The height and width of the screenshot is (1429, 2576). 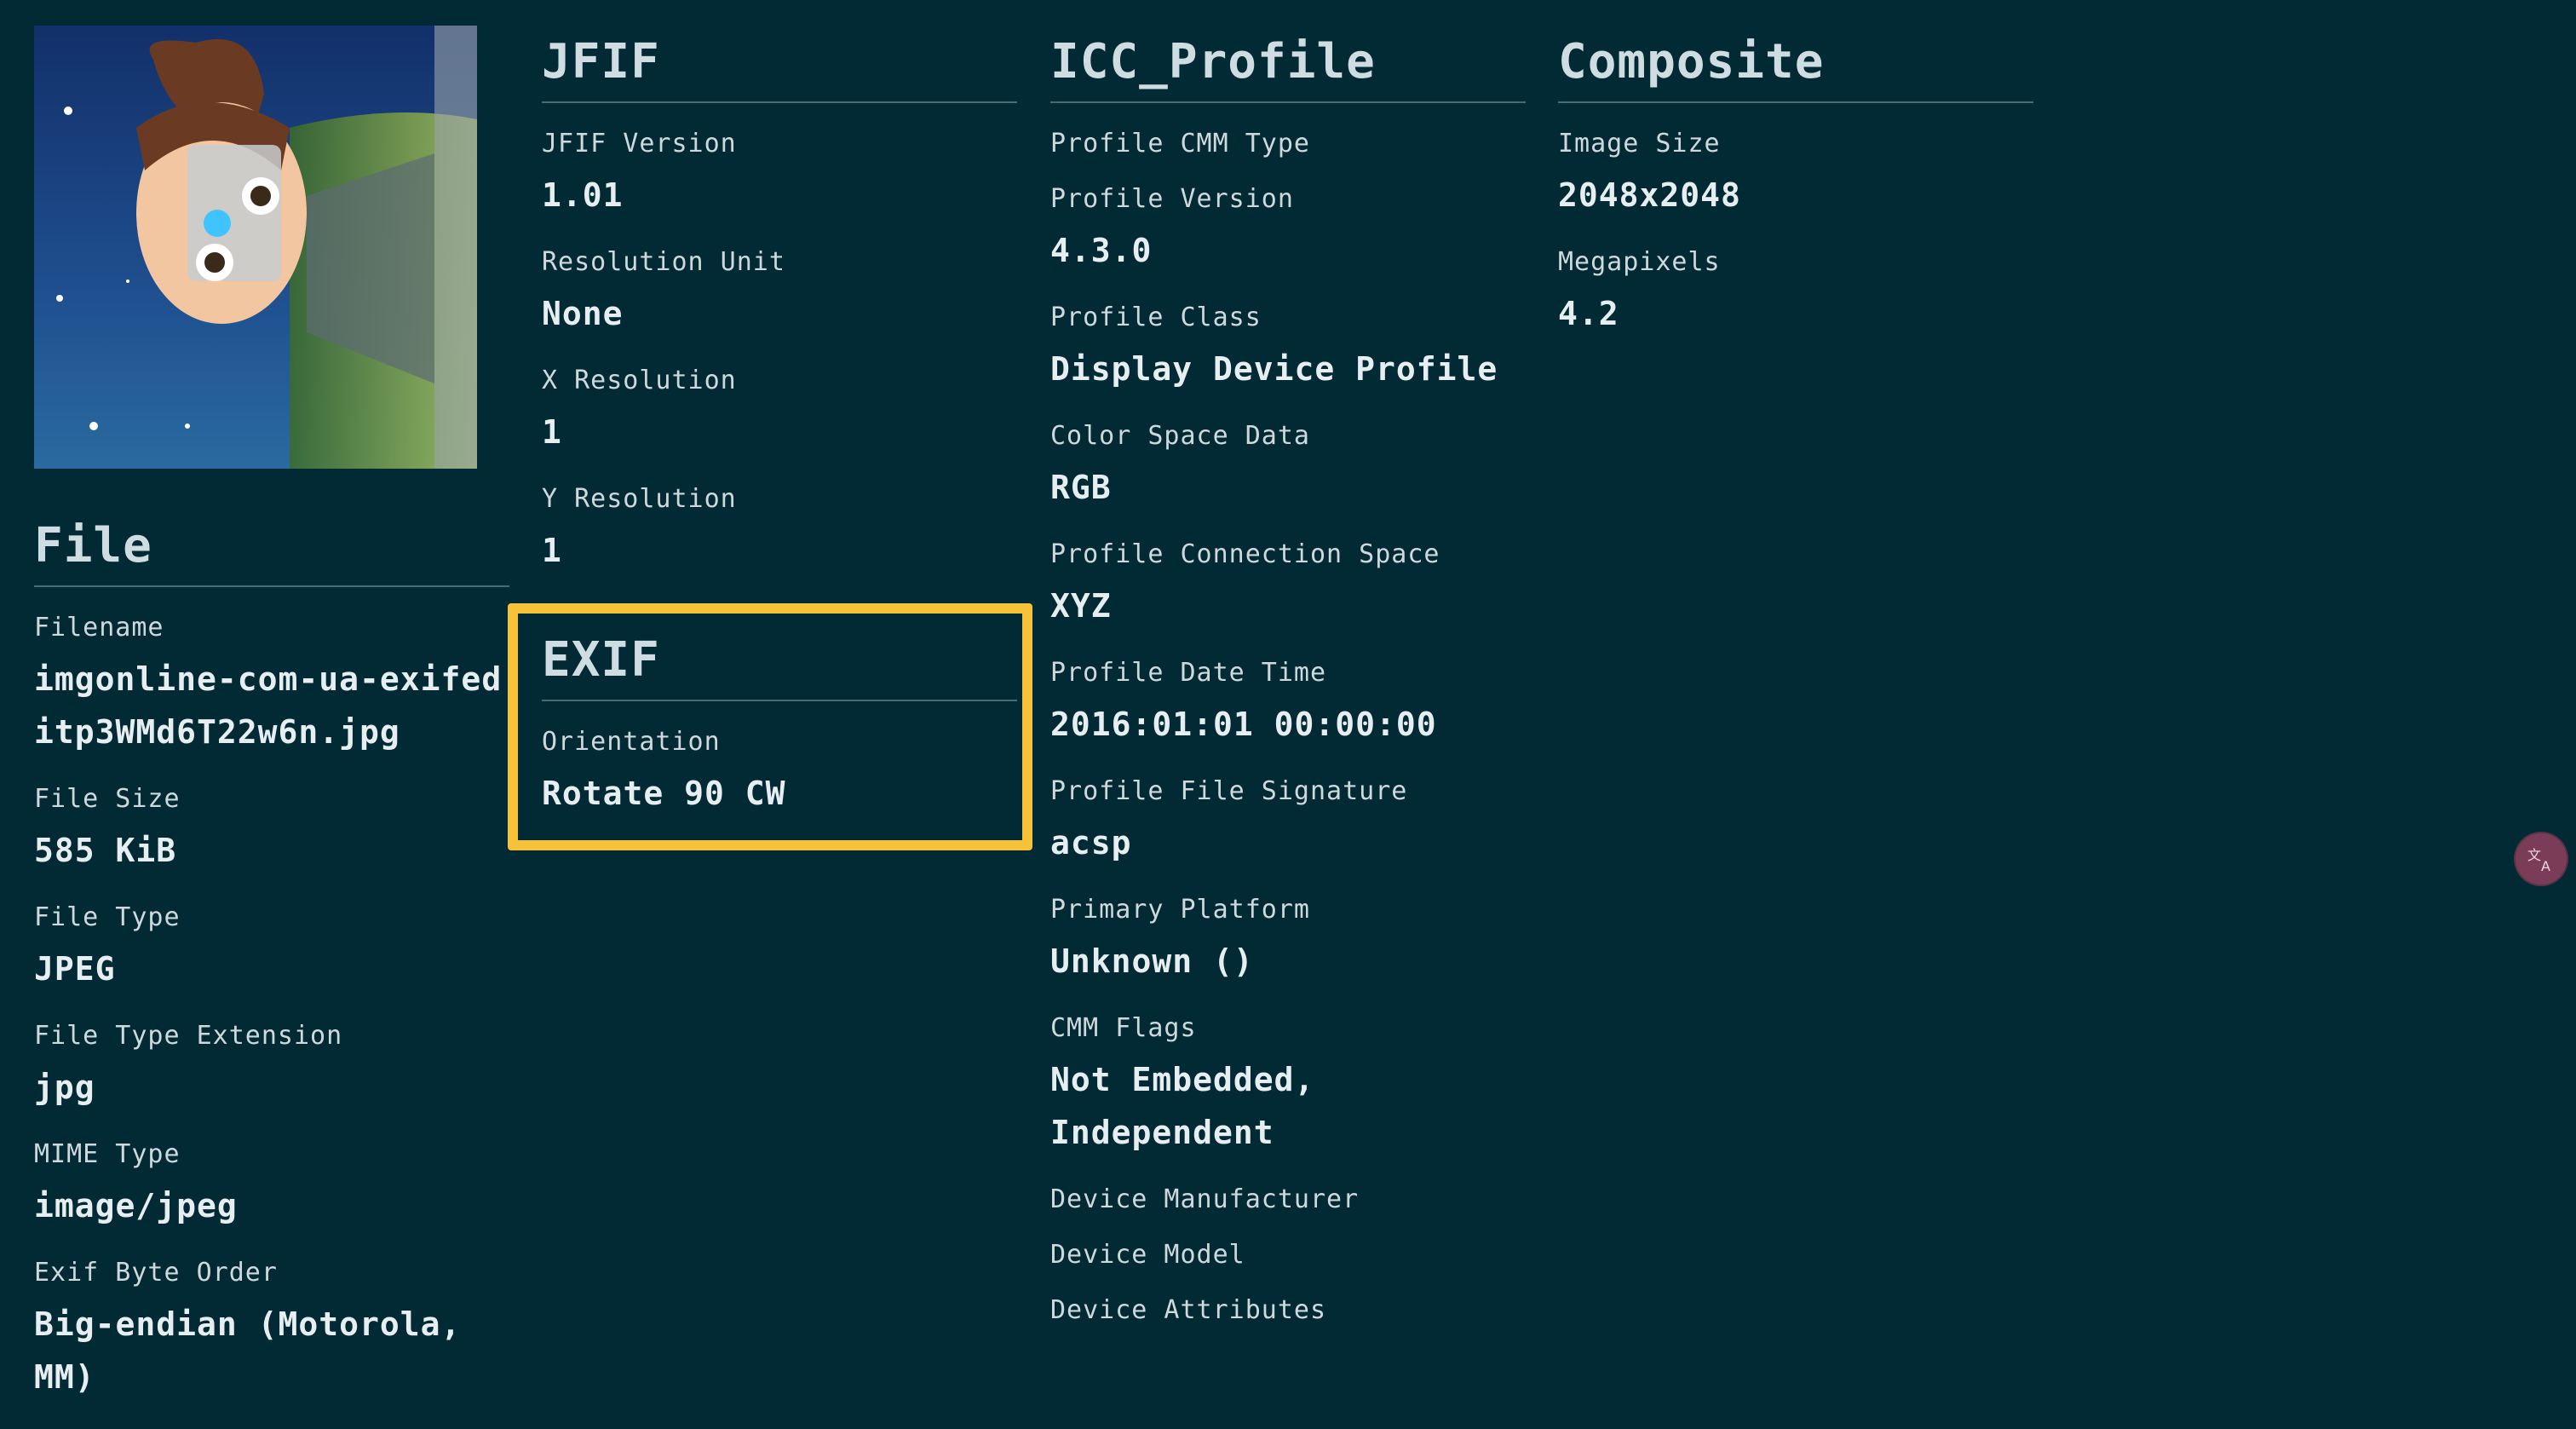 I want to click on field-profile-version: Profile Version 4.3.0, so click(x=1288, y=230).